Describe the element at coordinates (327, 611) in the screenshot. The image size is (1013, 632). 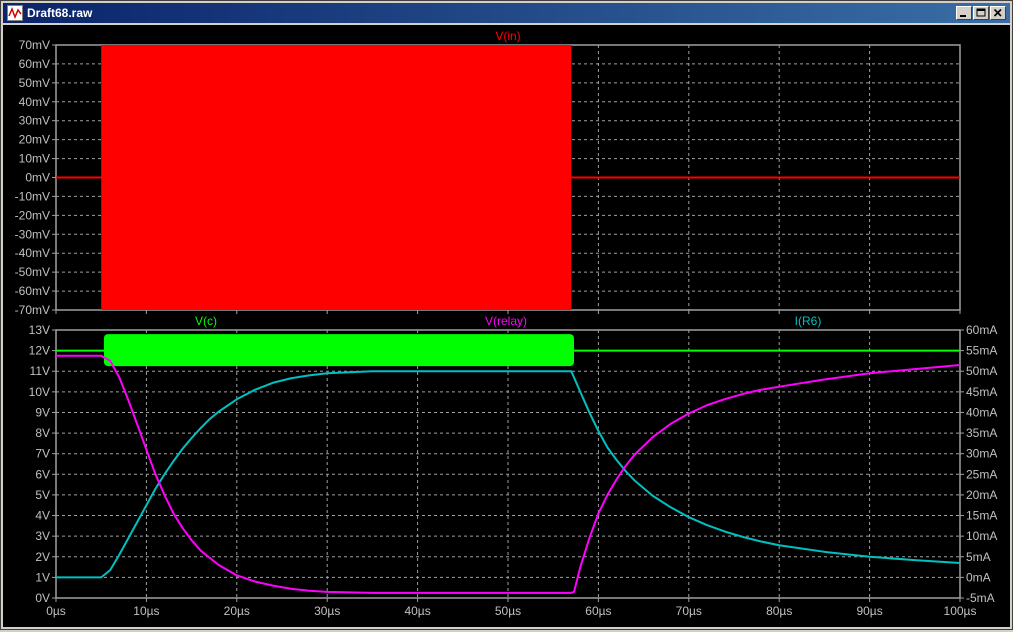
I see `x-tick-label: 30µs` at that location.